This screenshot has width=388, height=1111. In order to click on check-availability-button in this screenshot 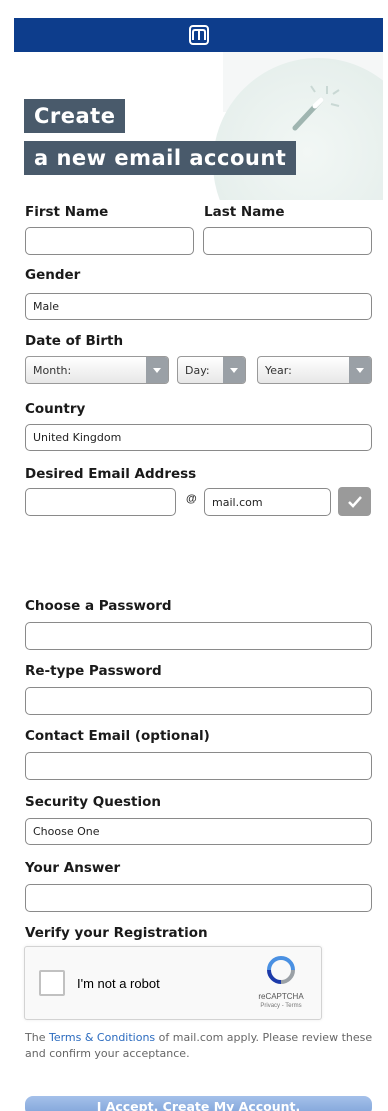, I will do `click(354, 501)`.